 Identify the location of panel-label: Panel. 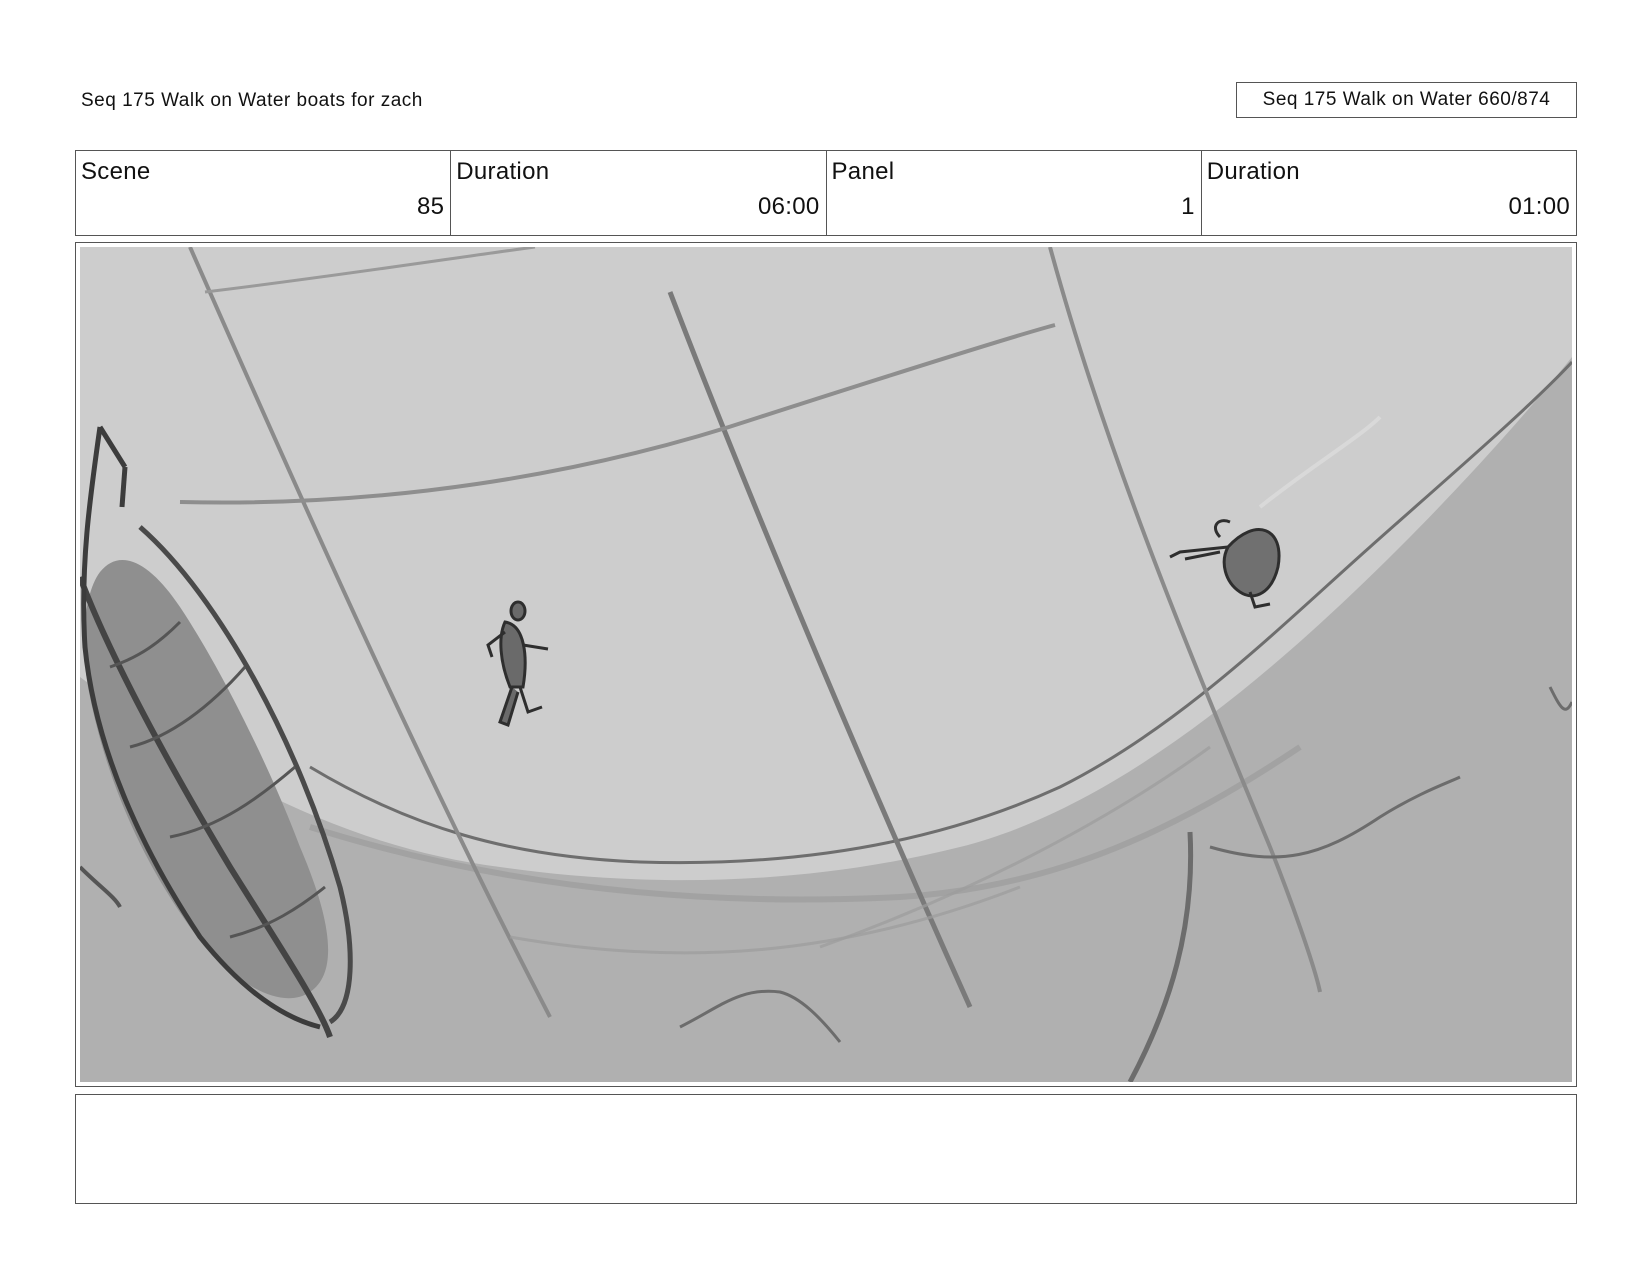
(863, 171).